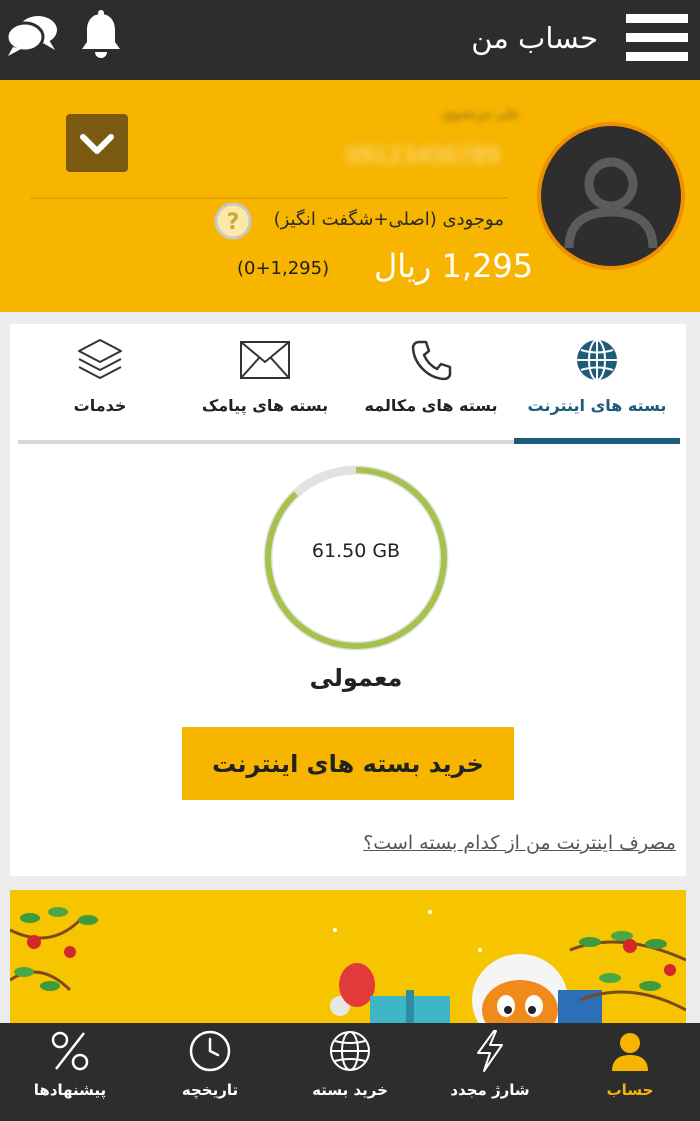 The image size is (700, 1121). Describe the element at coordinates (630, 1072) in the screenshot. I see `nav-account: حساب` at that location.